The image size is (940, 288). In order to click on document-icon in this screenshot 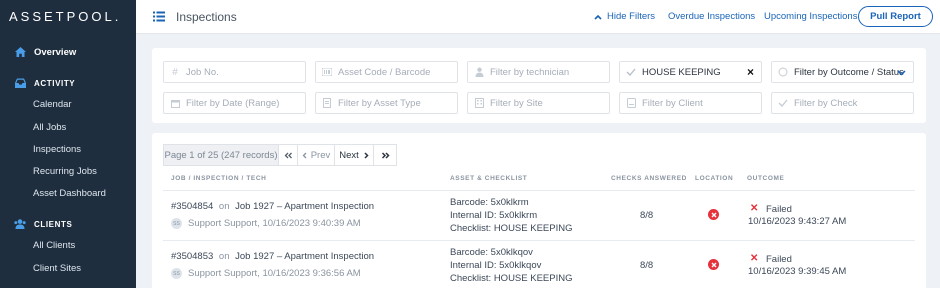, I will do `click(327, 103)`.